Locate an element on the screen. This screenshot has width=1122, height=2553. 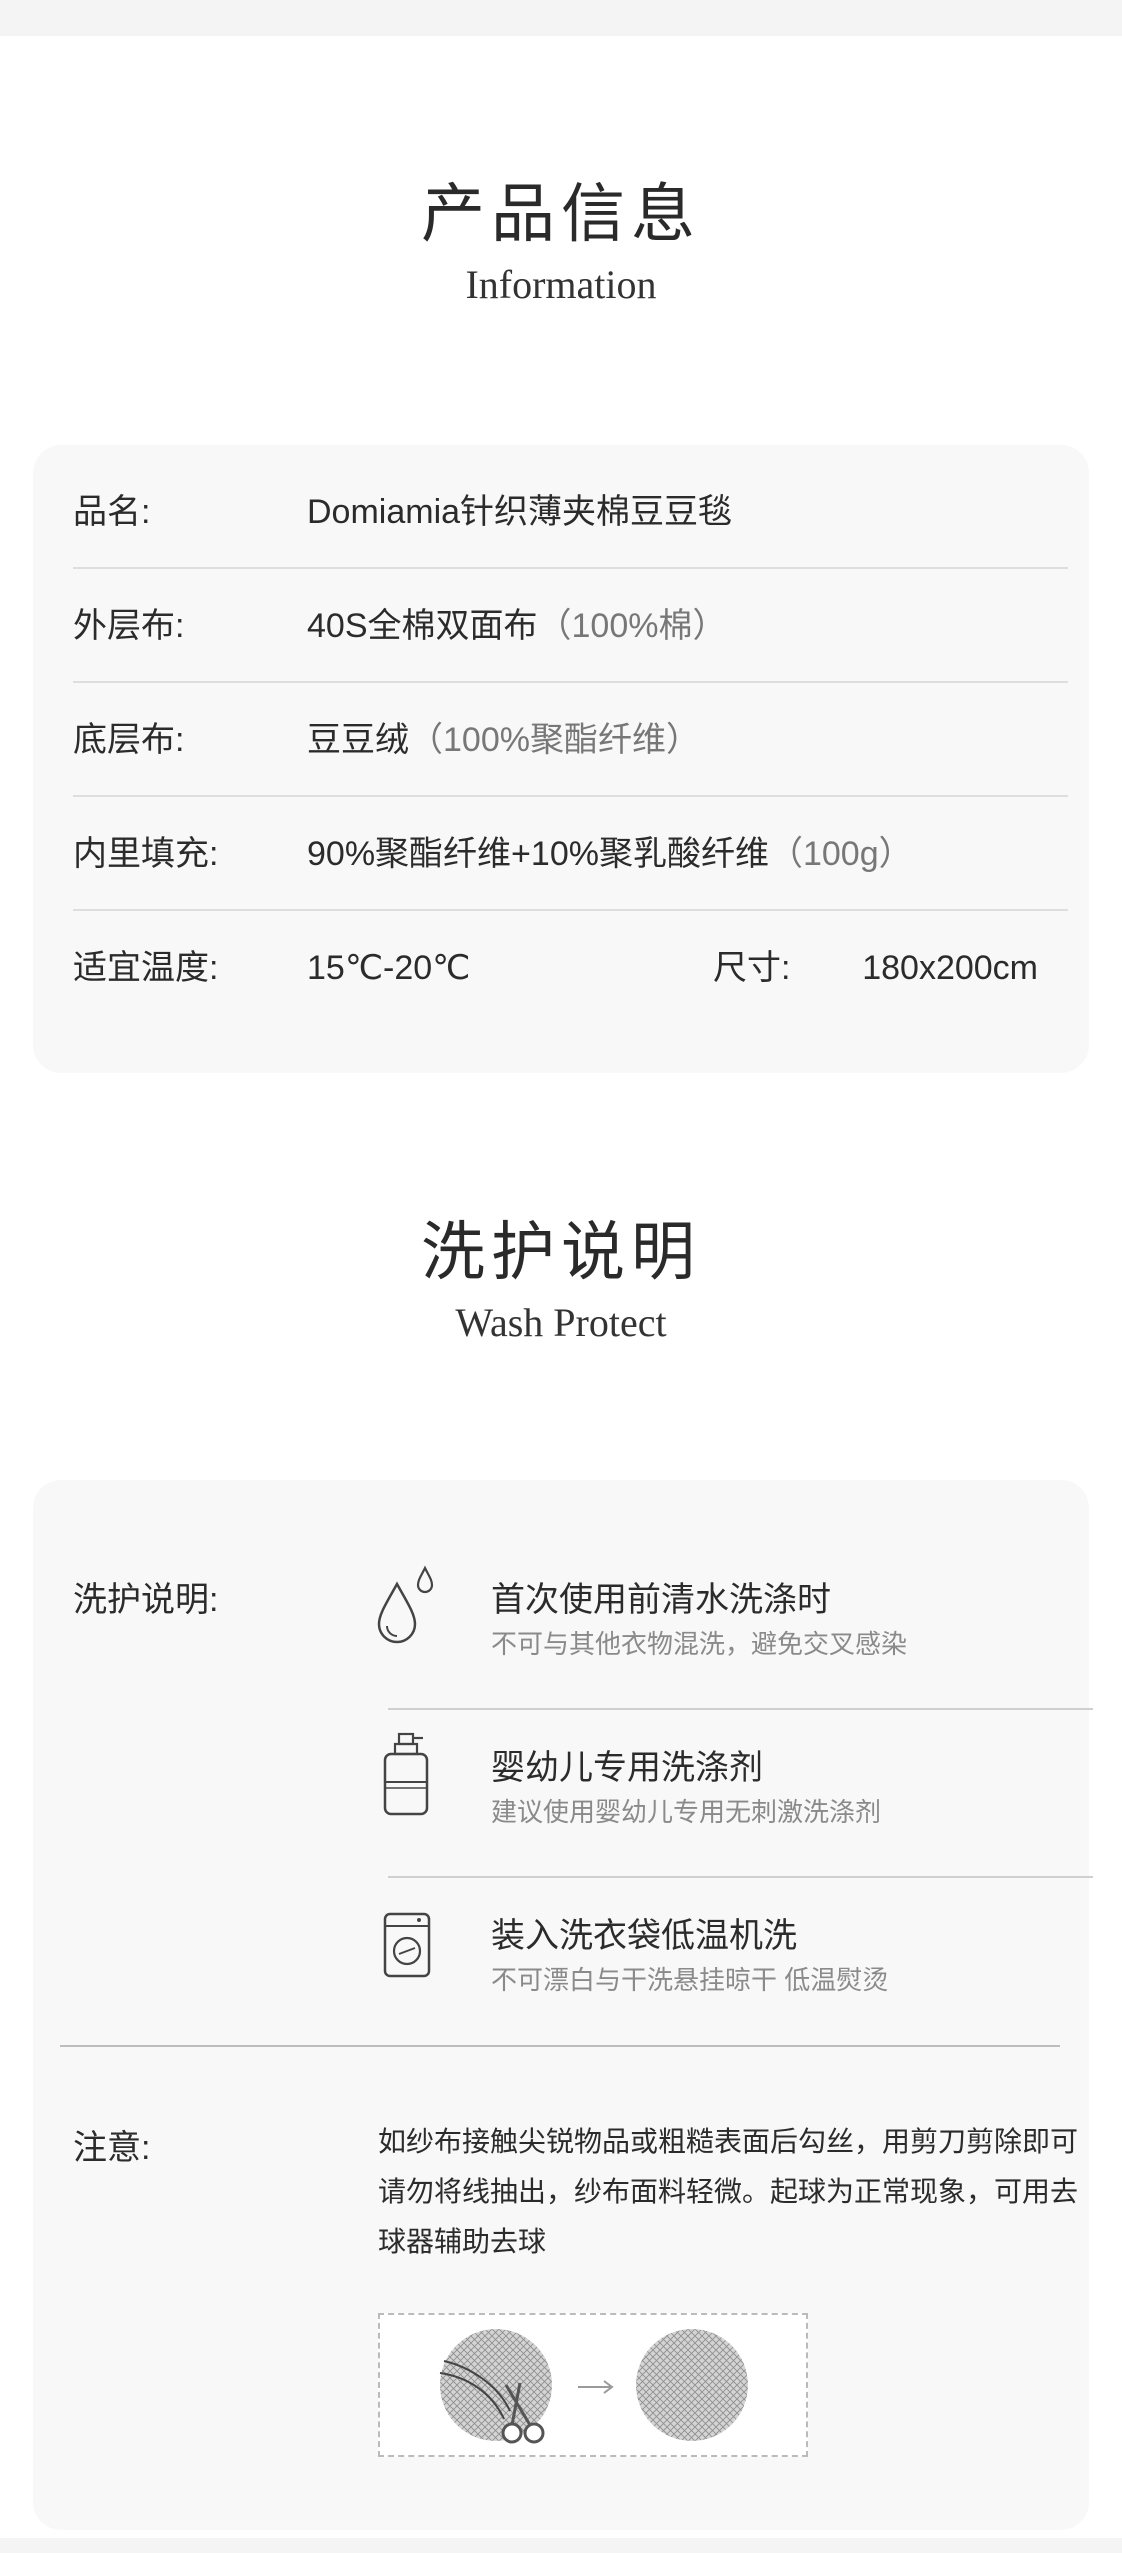
wash-care-label: 洗护说明: is located at coordinates (146, 1600).